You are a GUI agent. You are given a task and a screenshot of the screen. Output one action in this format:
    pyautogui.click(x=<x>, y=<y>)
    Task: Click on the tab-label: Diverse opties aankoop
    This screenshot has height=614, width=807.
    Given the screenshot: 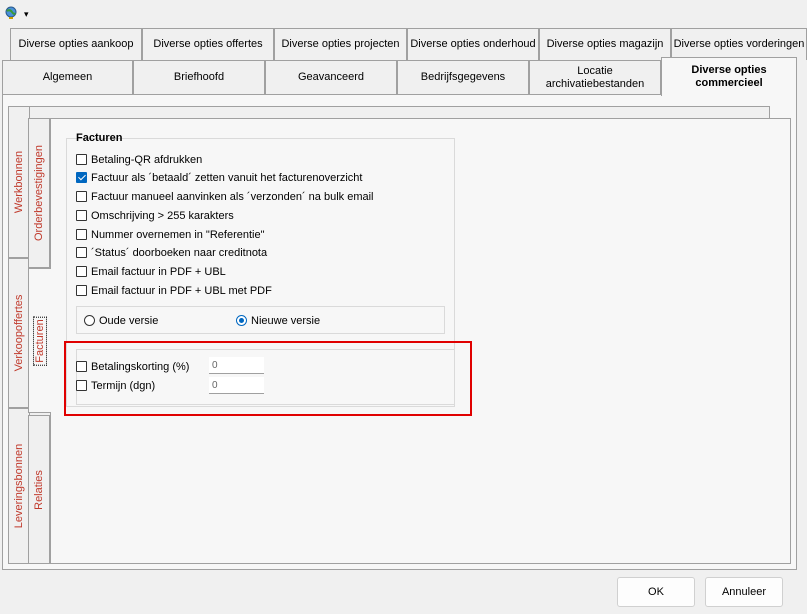 What is the action you would take?
    pyautogui.click(x=76, y=44)
    